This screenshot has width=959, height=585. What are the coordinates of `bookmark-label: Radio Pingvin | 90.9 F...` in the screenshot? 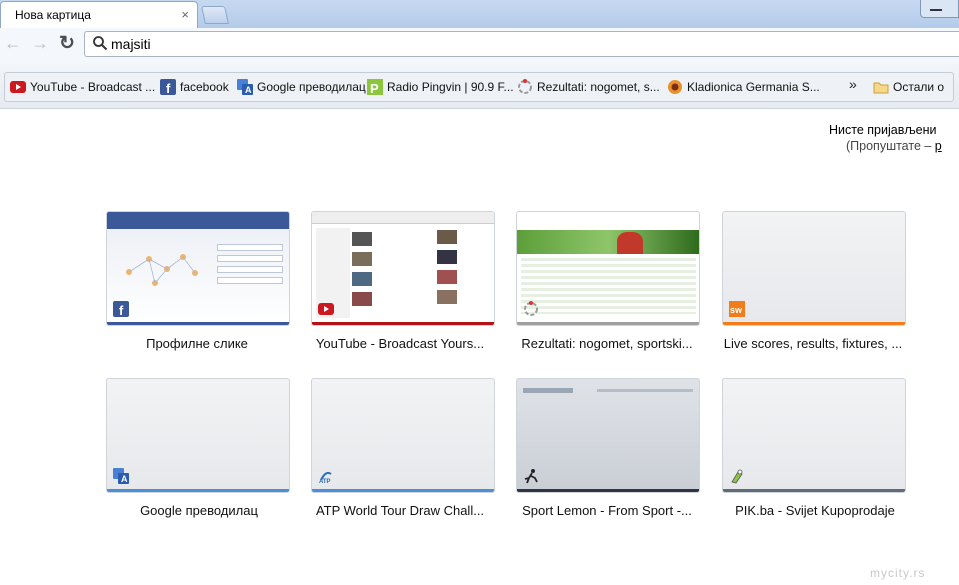 It's located at (450, 87).